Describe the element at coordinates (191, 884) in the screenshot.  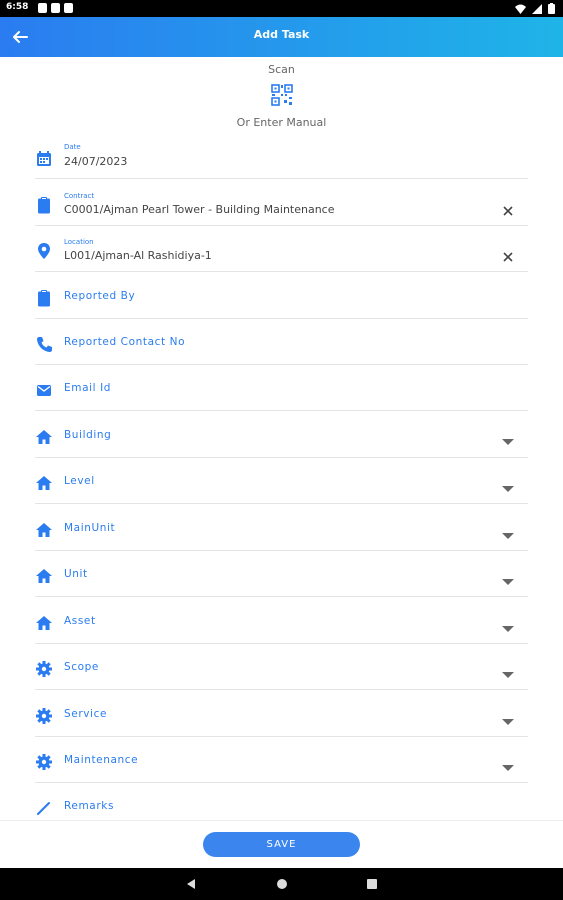
I see `nav-back-icon` at that location.